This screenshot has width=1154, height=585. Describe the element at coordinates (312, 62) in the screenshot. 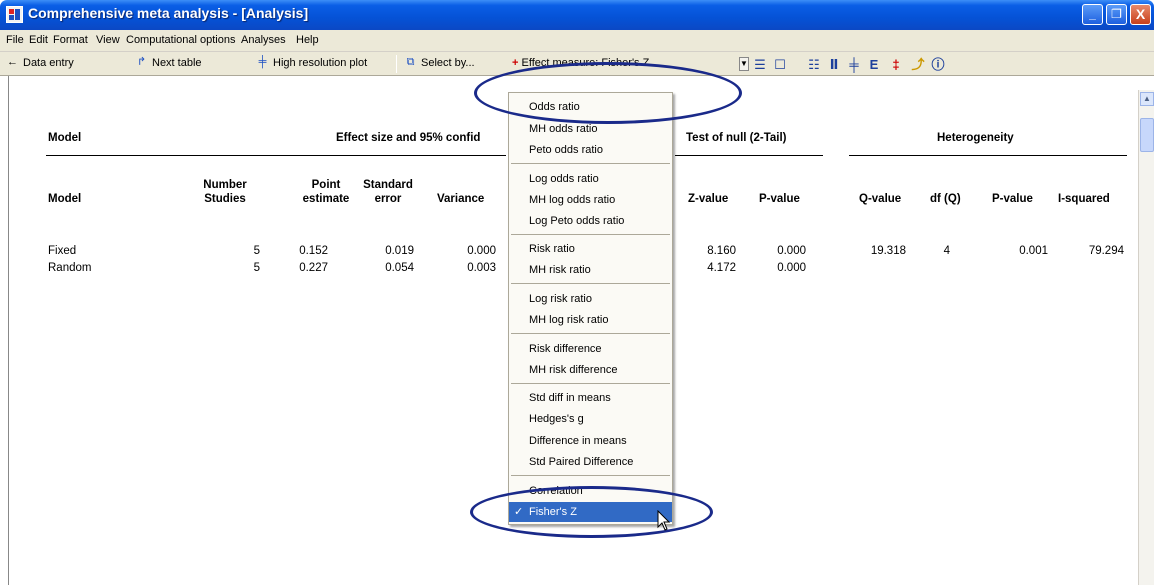

I see `high-resolution-plot-button: ╪ High resolution plot` at that location.